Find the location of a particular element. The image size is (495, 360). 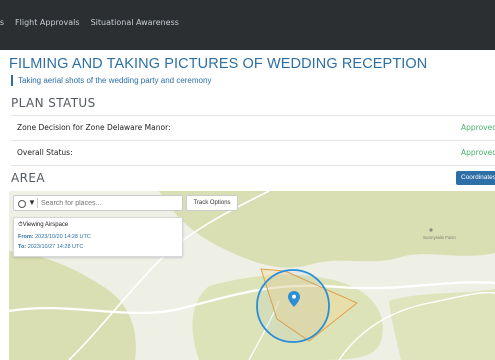

status-label: Overall Status: is located at coordinates (45, 152).